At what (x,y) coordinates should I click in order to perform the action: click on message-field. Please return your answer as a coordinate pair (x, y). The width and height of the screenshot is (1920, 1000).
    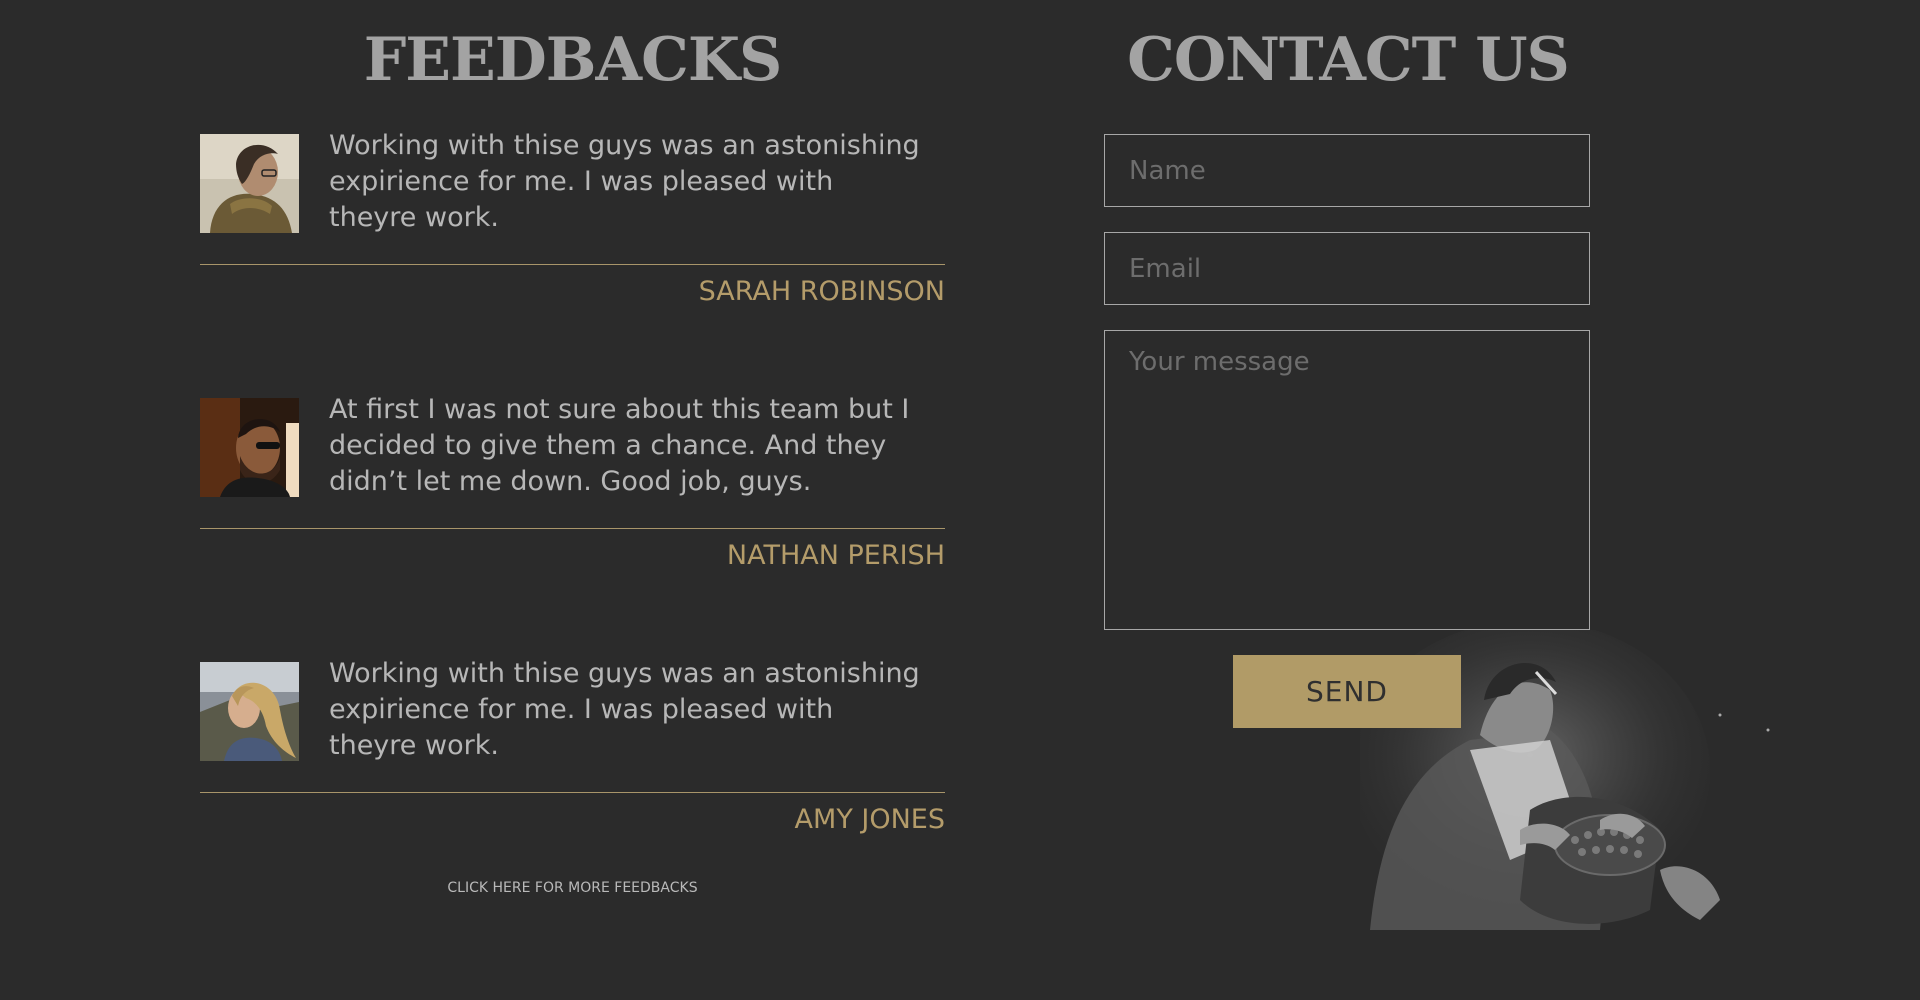
    Looking at the image, I should click on (1347, 480).